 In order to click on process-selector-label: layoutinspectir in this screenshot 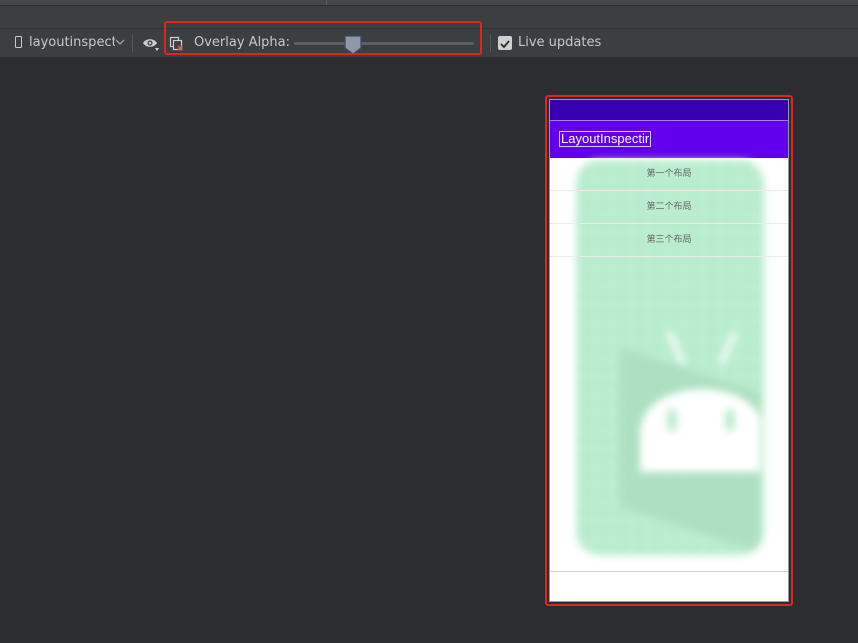, I will do `click(72, 43)`.